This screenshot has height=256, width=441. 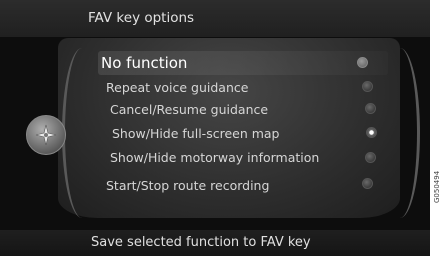 What do you see at coordinates (367, 86) in the screenshot?
I see `radio-repeat-voice-guidance` at bounding box center [367, 86].